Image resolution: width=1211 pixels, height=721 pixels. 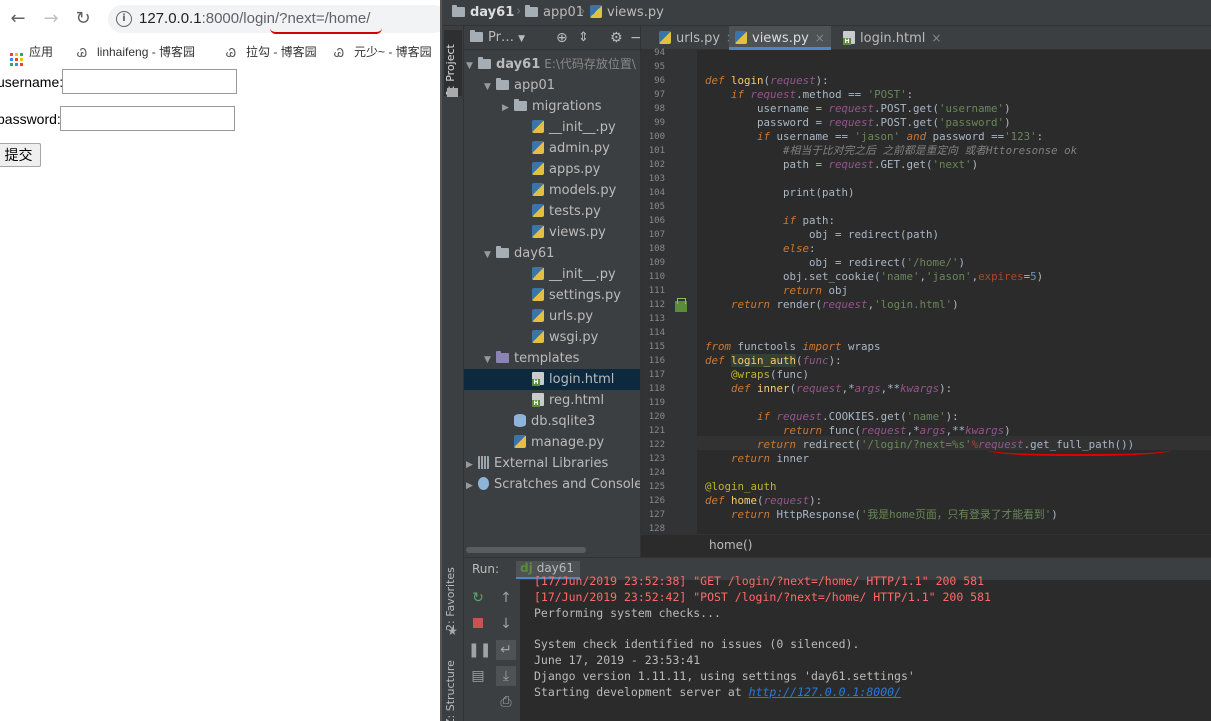 I want to click on tree-item: views.py, so click(x=552, y=232).